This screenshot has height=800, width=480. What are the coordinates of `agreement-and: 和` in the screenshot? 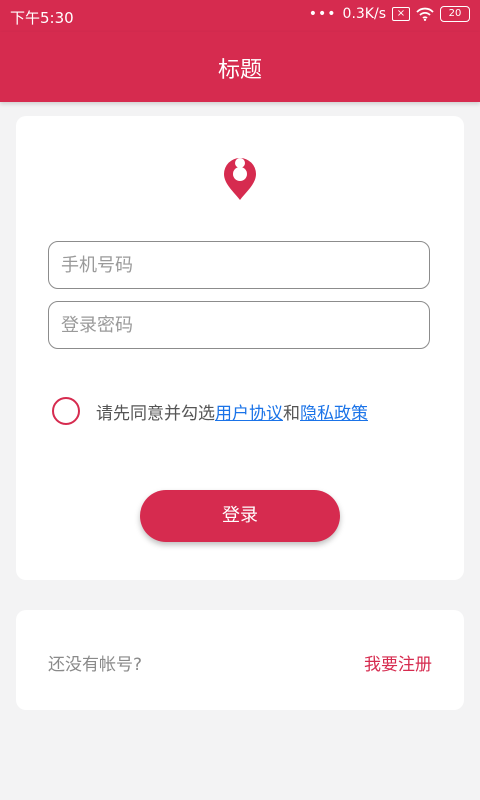 It's located at (291, 413).